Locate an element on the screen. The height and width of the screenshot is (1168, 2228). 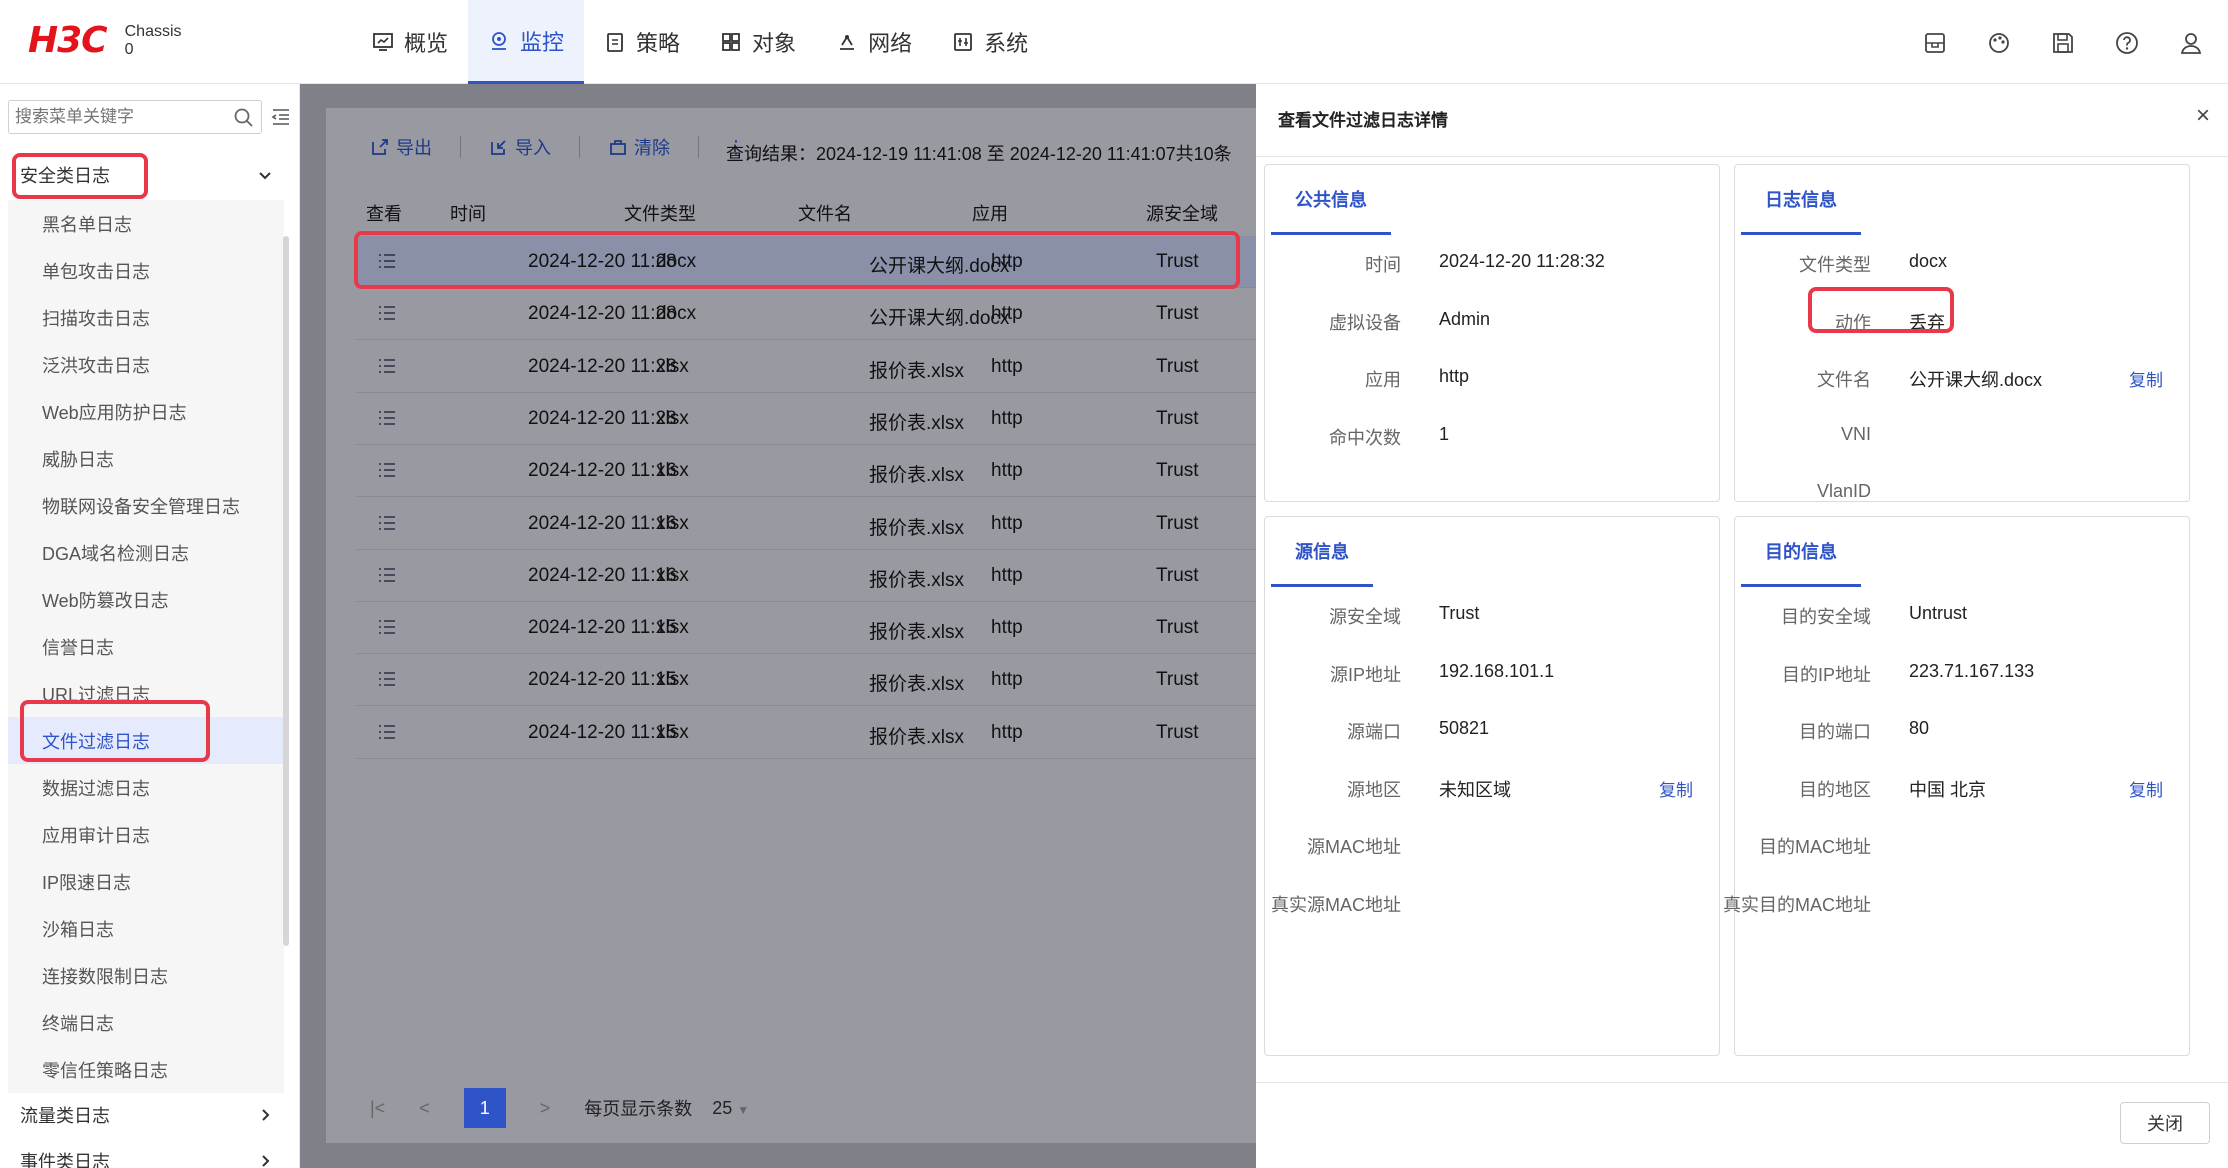
policy-icon is located at coordinates (615, 42).